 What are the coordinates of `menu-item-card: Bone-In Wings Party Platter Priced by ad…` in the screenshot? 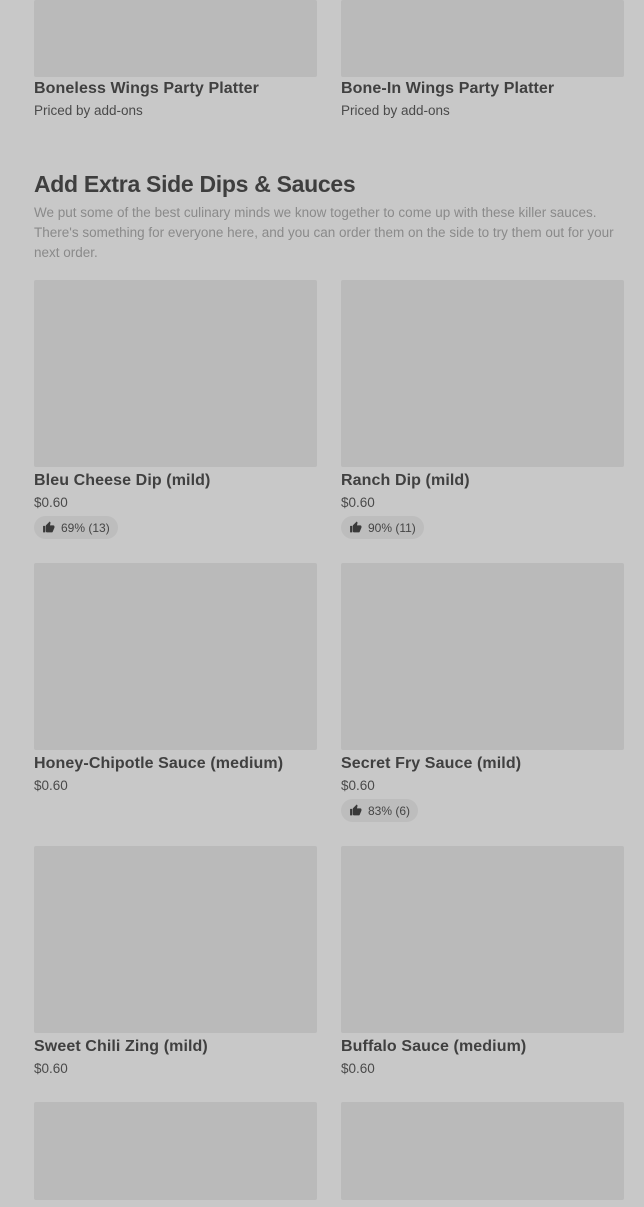 It's located at (482, 60).